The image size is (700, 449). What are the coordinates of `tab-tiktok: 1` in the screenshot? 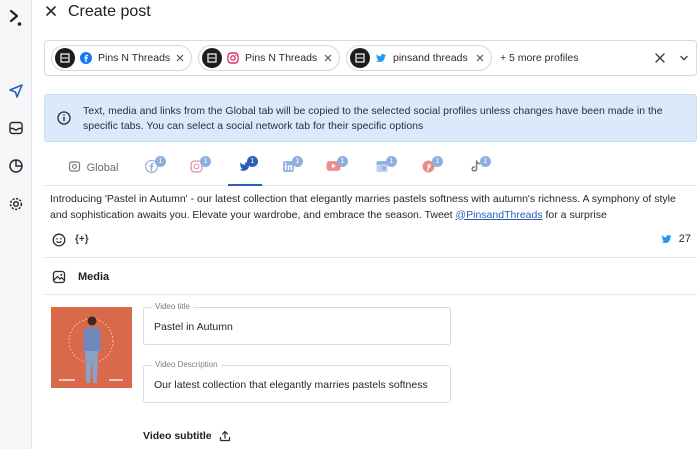 It's located at (479, 171).